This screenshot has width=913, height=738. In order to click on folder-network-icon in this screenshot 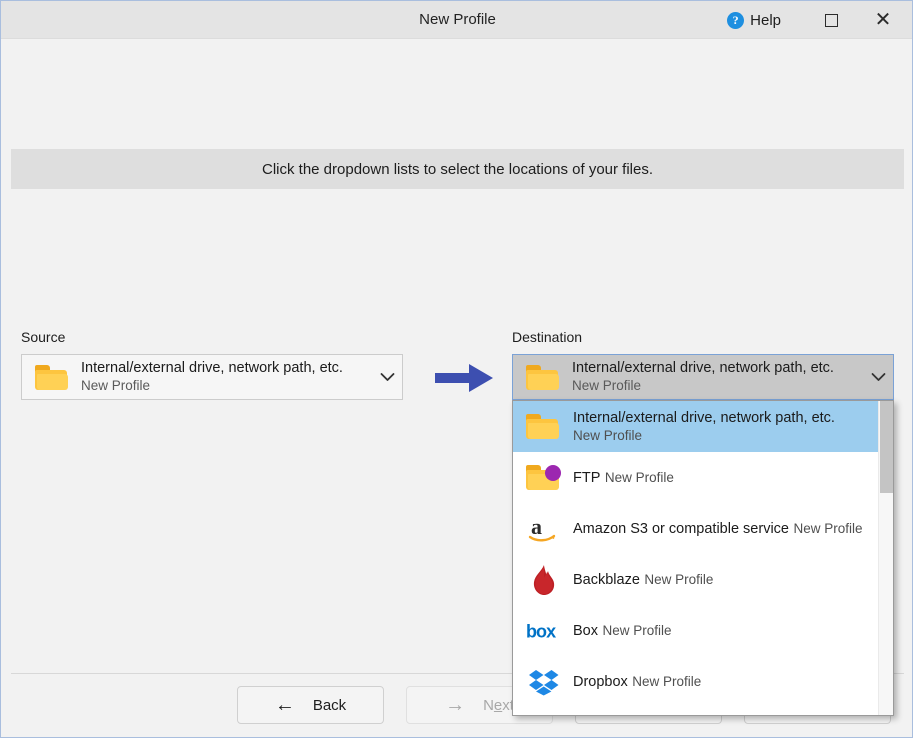, I will do `click(544, 478)`.